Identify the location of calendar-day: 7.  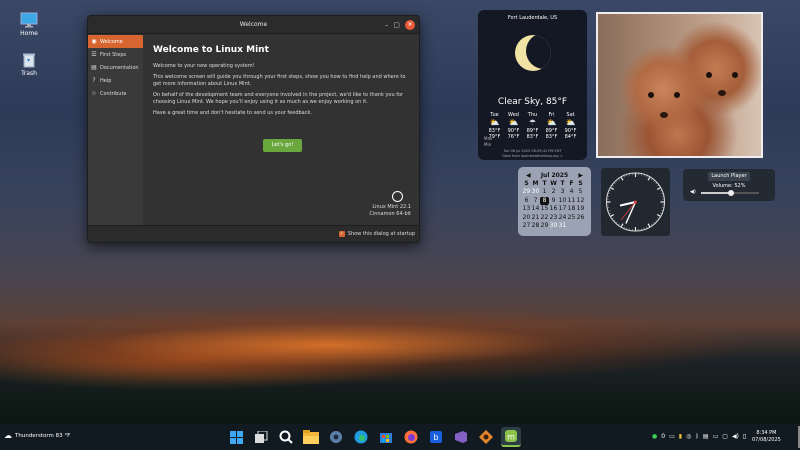
(535, 201).